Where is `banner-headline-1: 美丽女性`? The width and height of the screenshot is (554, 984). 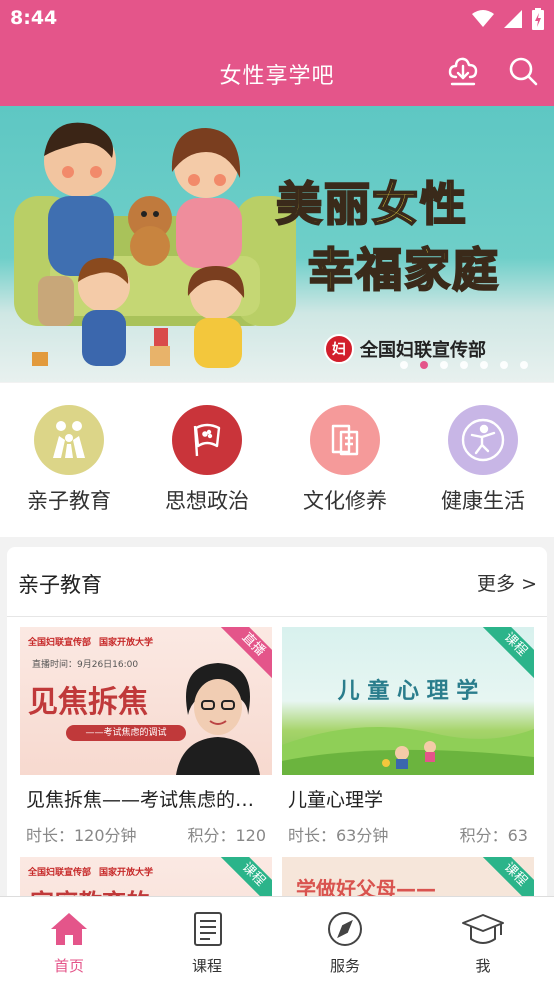
banner-headline-1: 美丽女性 is located at coordinates (371, 204).